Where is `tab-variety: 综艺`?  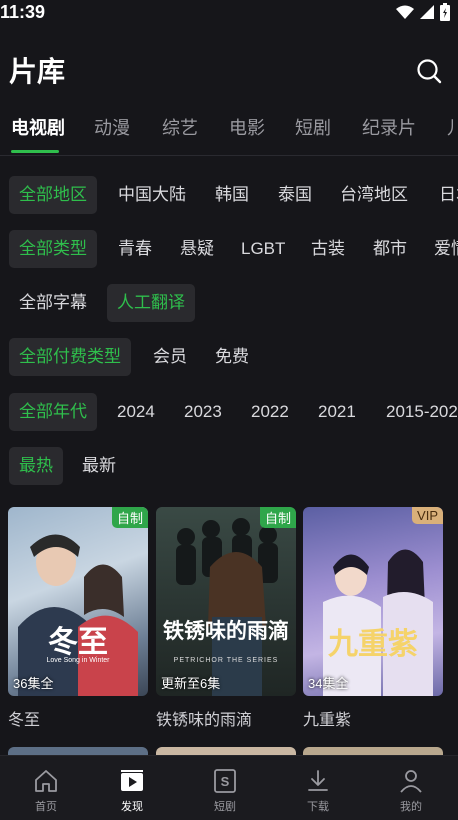
tab-variety: 综艺 is located at coordinates (180, 127).